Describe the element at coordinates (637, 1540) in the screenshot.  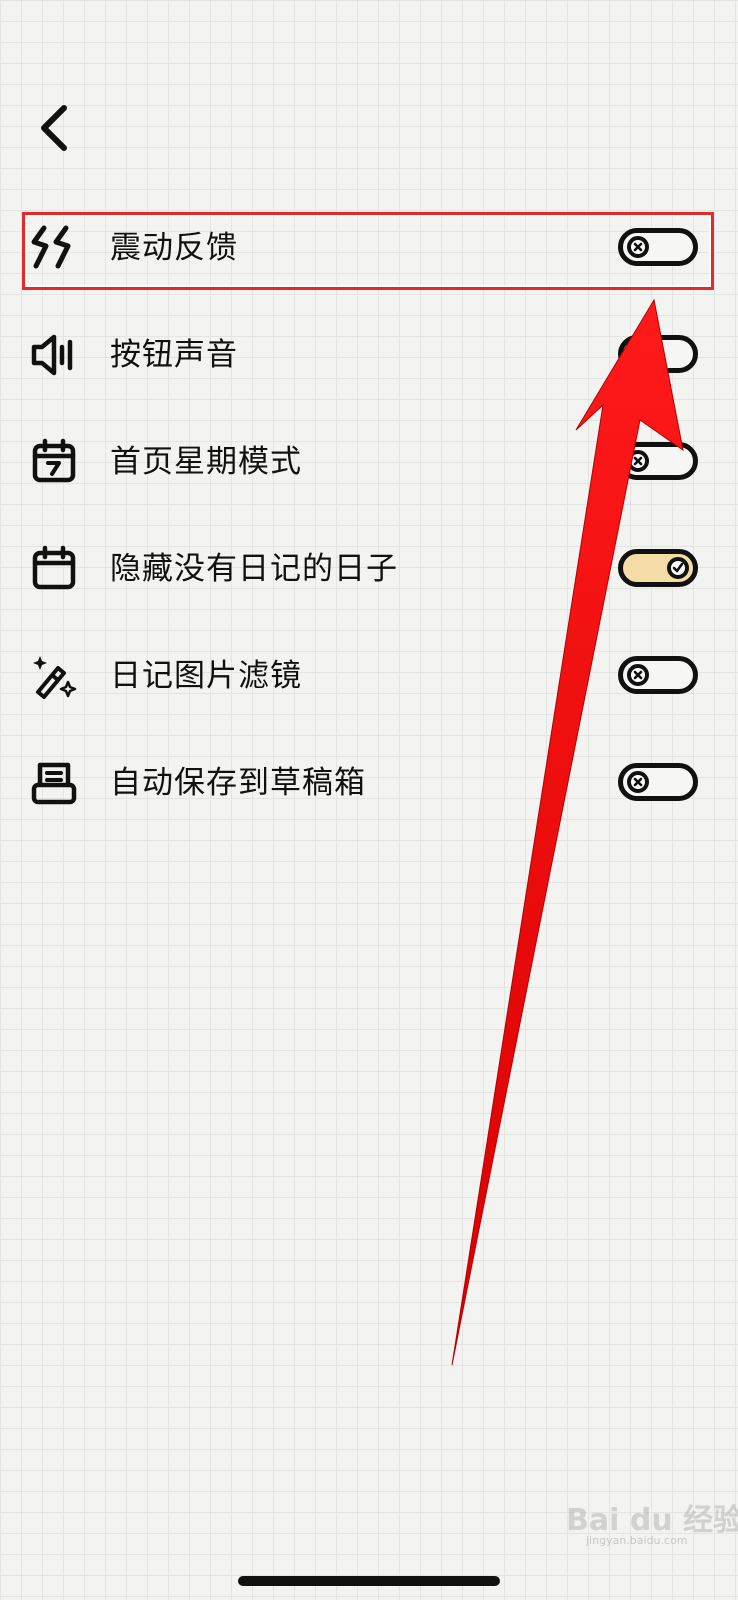
I see `watermark-url: jingyan.baidu.com` at that location.